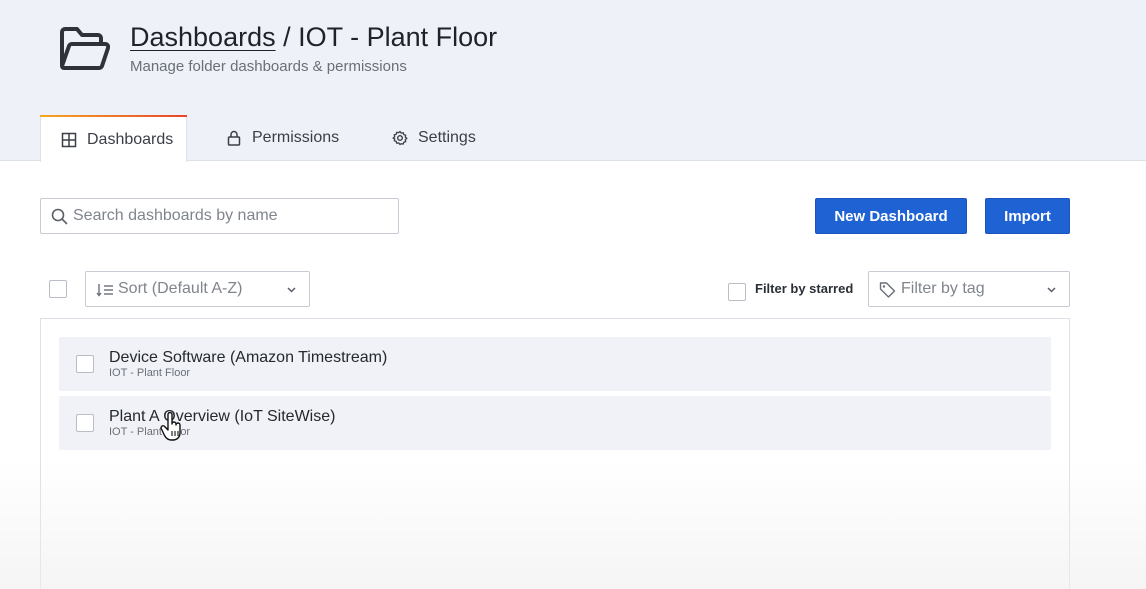  I want to click on lock-icon, so click(234, 138).